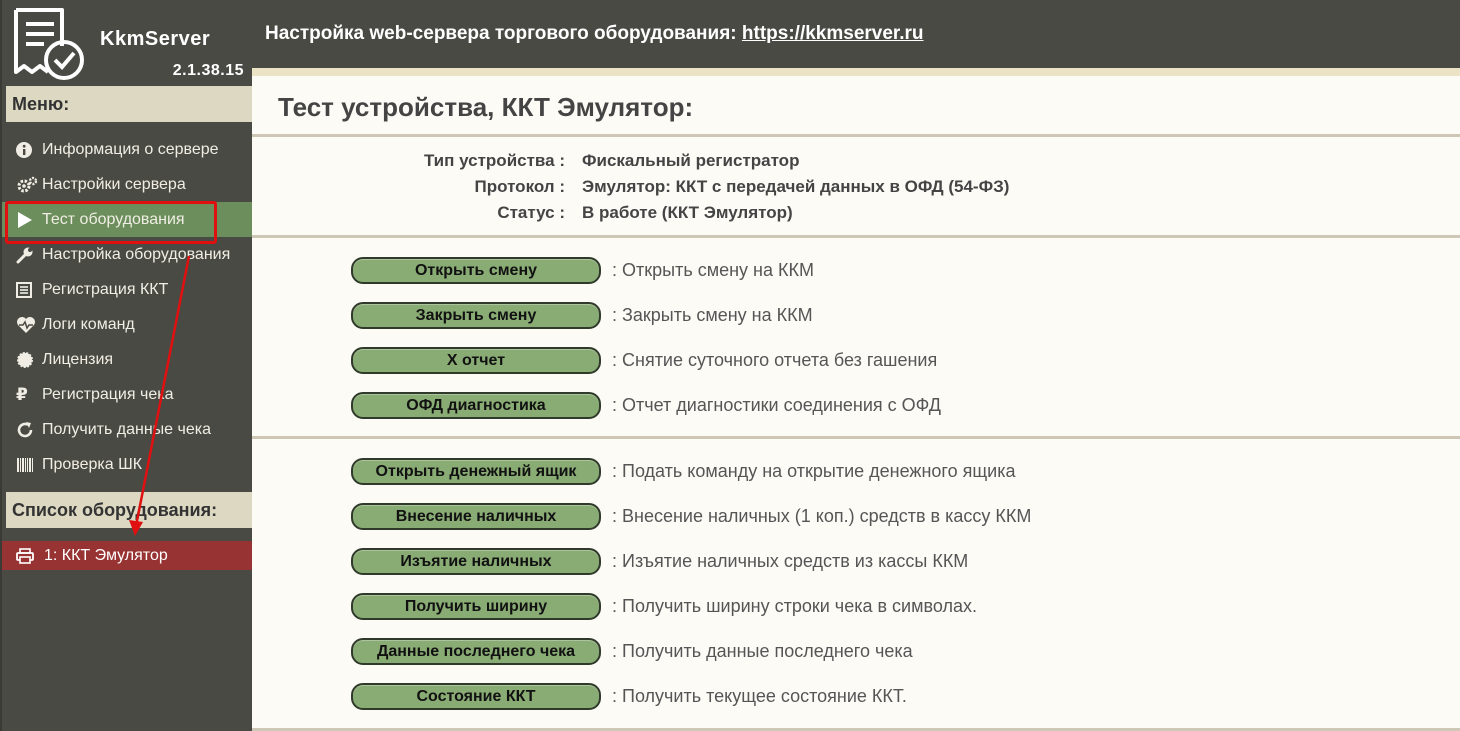  What do you see at coordinates (691, 160) in the screenshot?
I see `info-value: Фискальный регистратор` at bounding box center [691, 160].